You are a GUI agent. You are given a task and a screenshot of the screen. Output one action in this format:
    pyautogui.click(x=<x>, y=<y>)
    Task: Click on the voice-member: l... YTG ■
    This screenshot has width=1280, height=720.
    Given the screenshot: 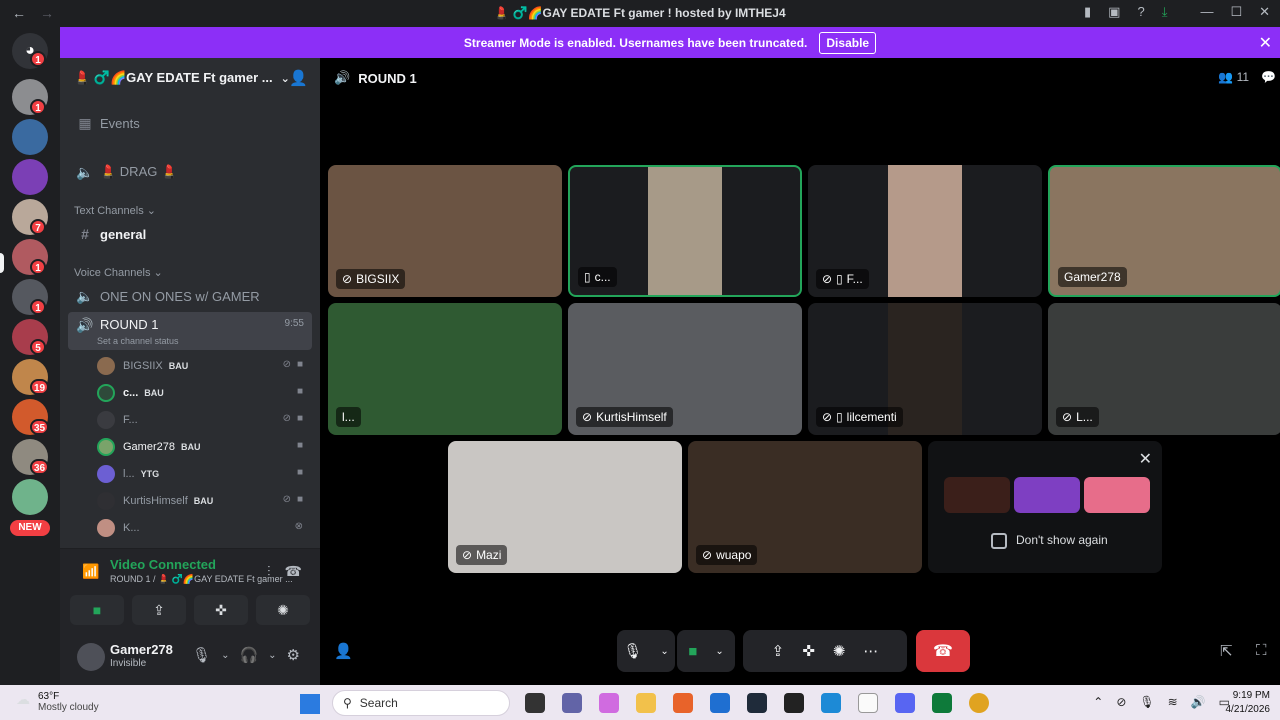 What is the action you would take?
    pyautogui.click(x=206, y=474)
    